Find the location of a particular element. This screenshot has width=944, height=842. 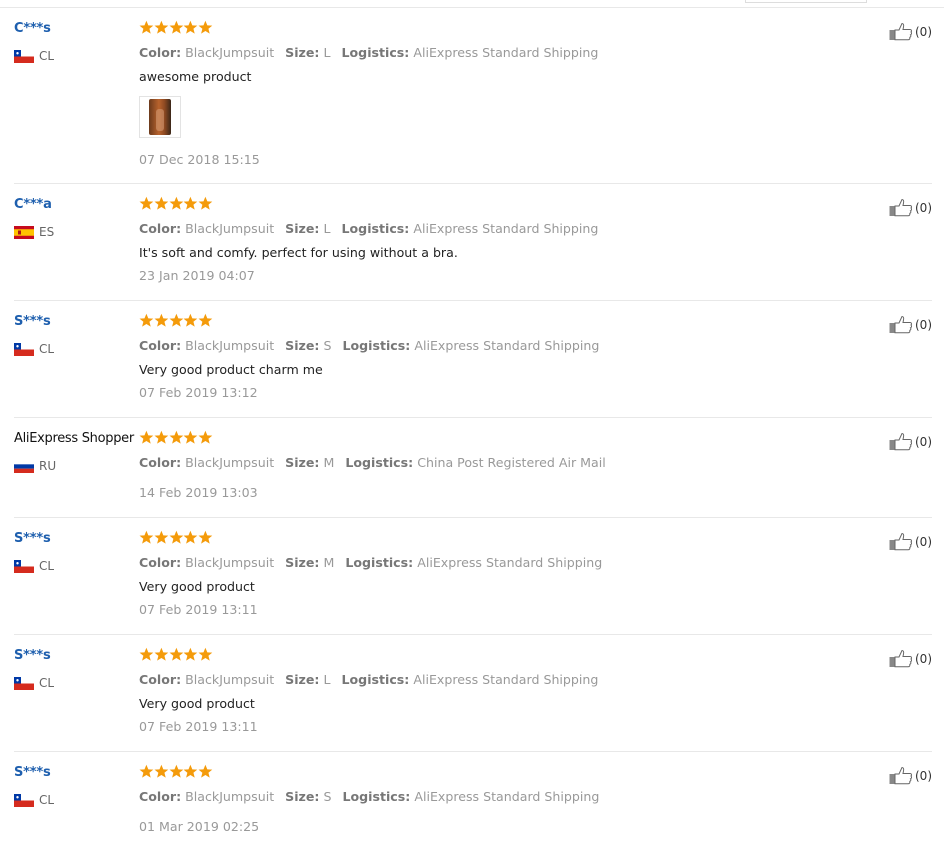

reviewer-country: RU is located at coordinates (35, 466).